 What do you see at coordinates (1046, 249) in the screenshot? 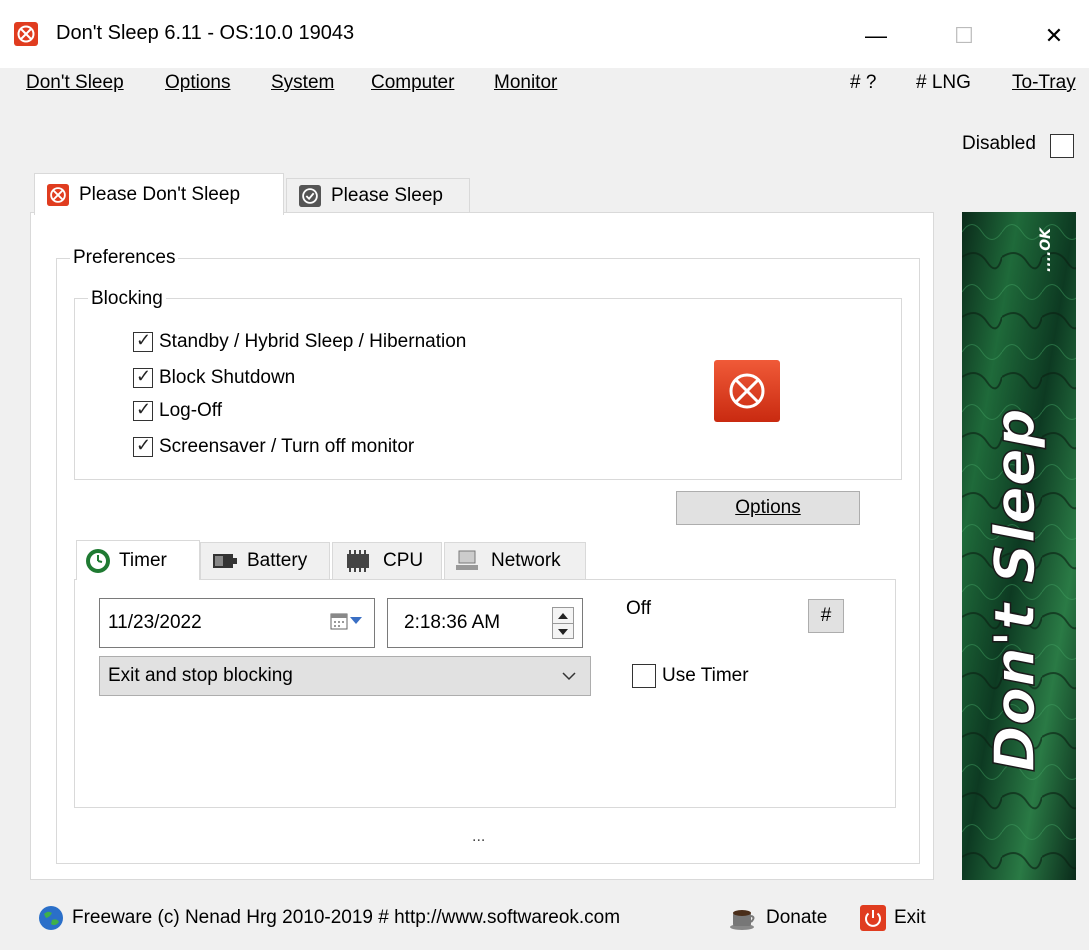
I see `banner-ok: ....OK` at bounding box center [1046, 249].